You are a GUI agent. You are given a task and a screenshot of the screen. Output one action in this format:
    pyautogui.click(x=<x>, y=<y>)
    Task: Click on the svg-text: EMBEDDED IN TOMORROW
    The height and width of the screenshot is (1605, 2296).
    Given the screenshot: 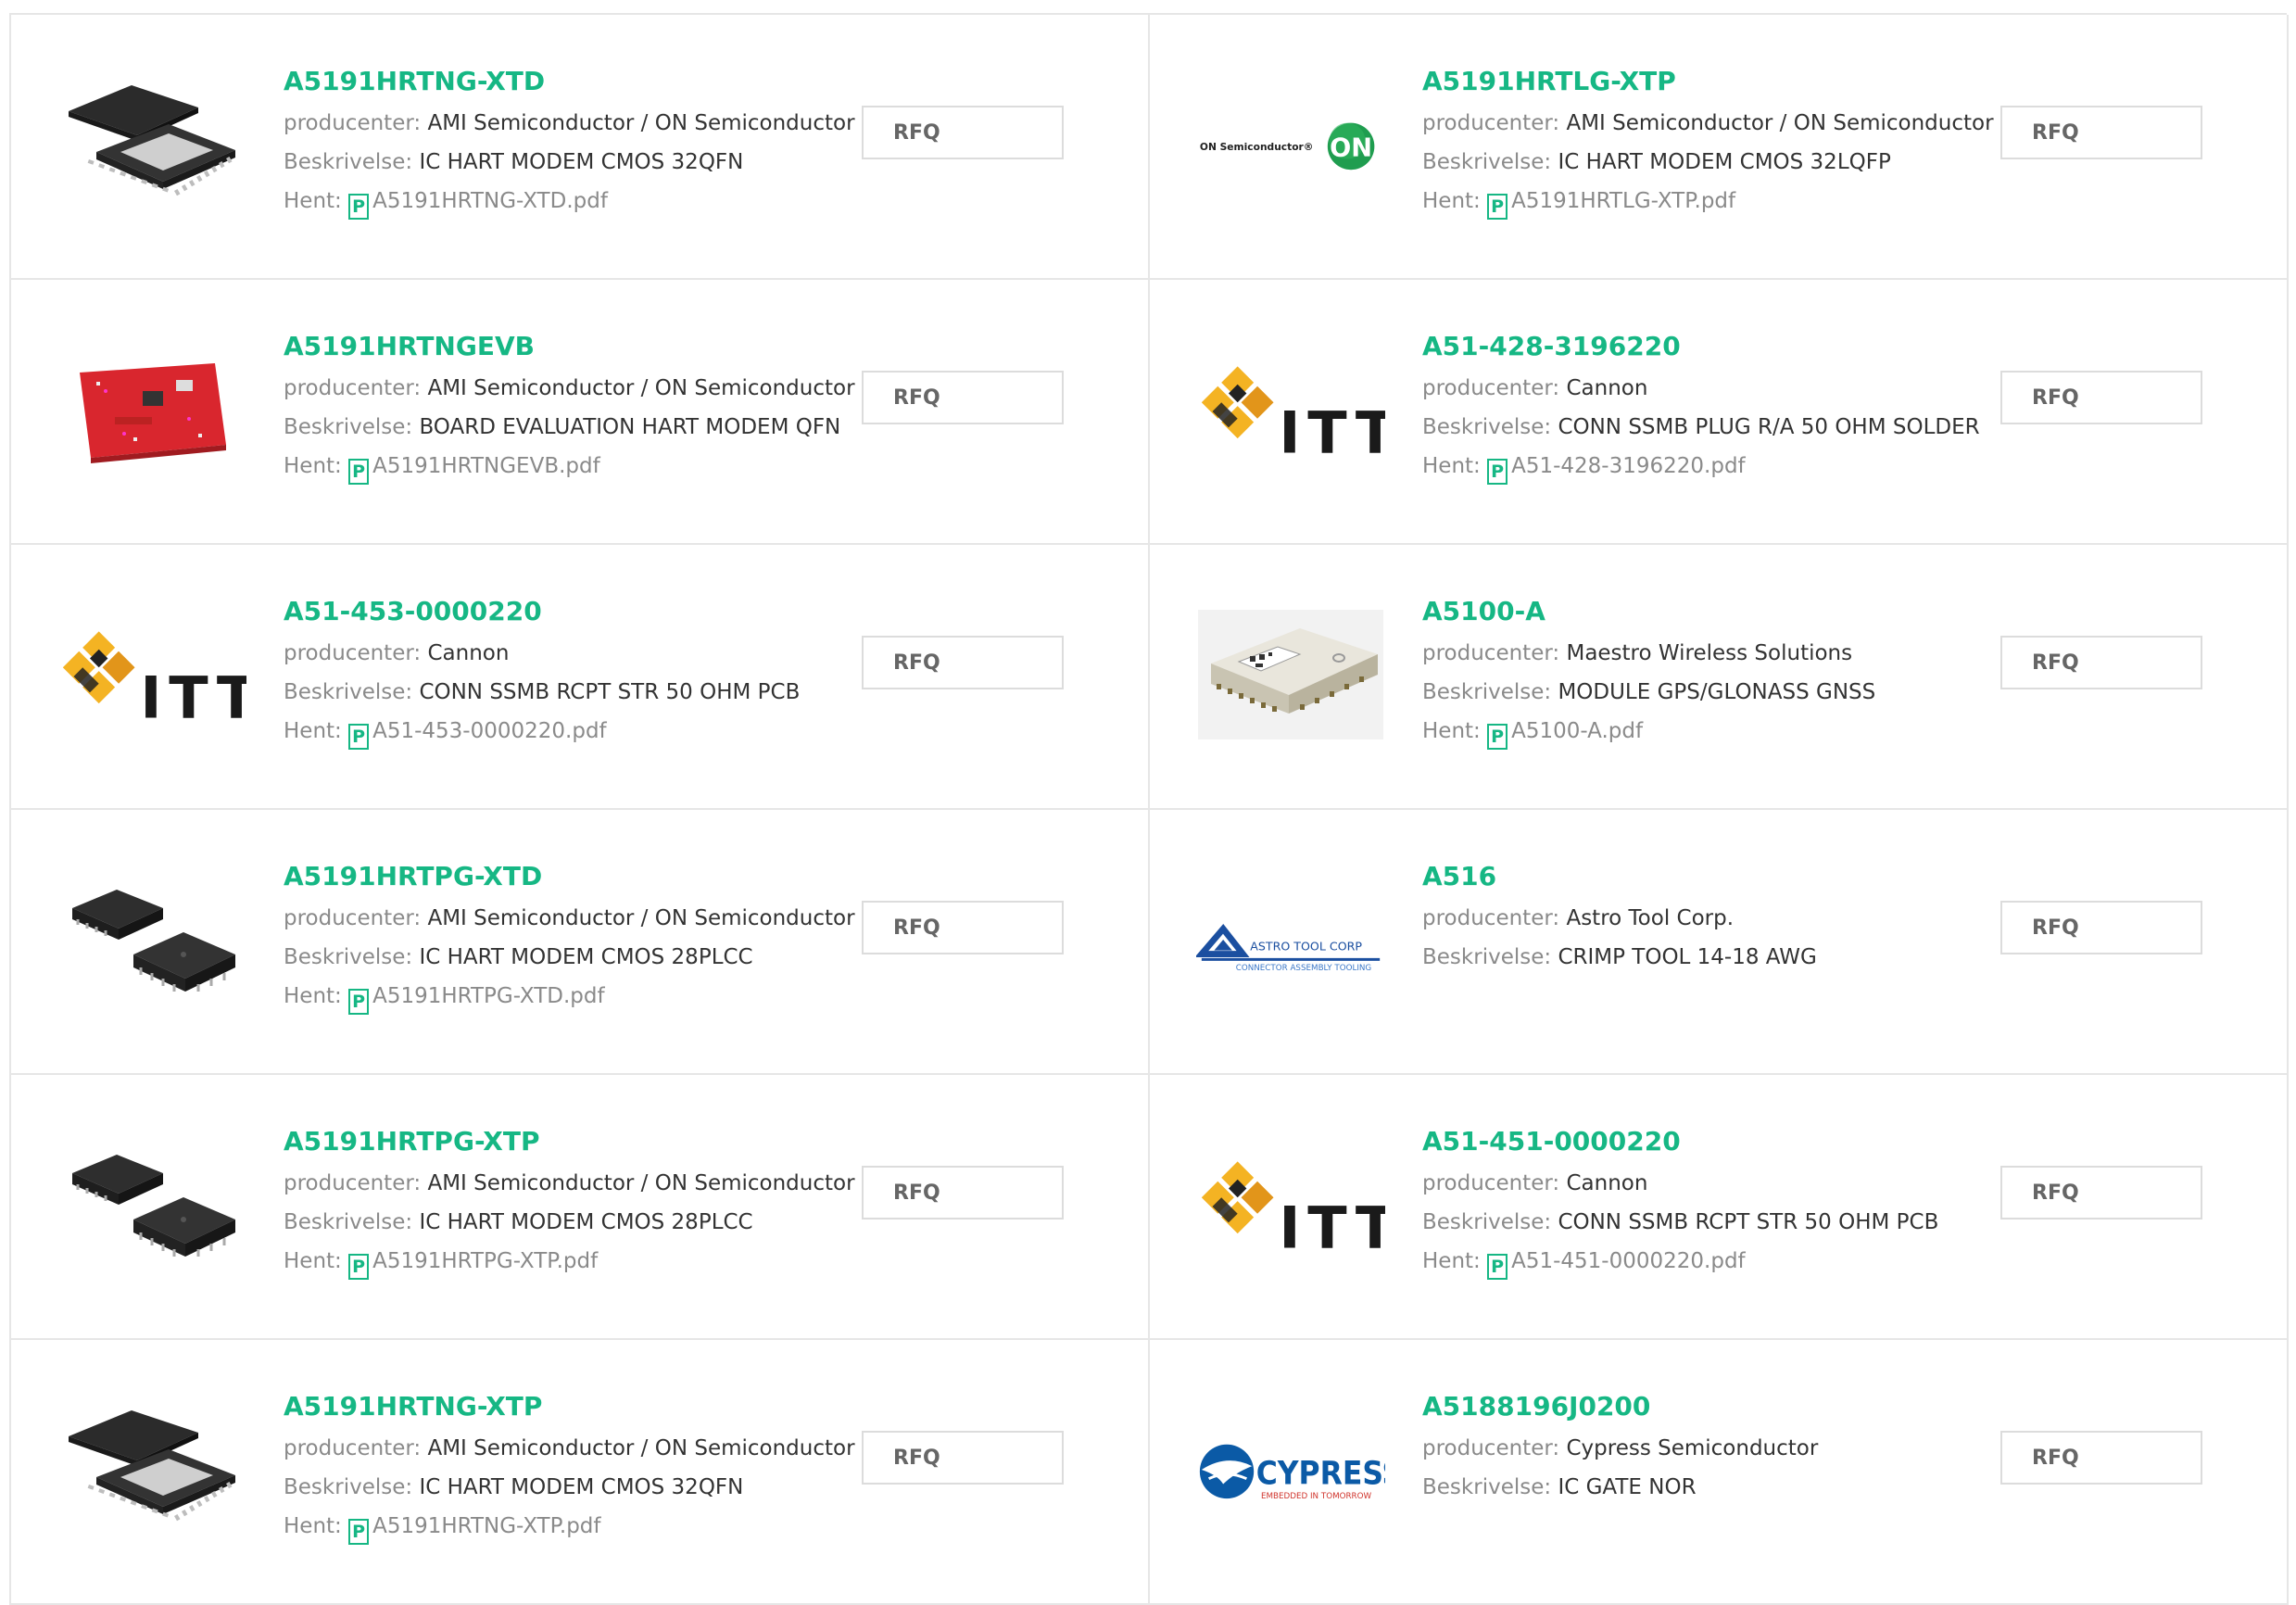 What is the action you would take?
    pyautogui.click(x=1316, y=1496)
    